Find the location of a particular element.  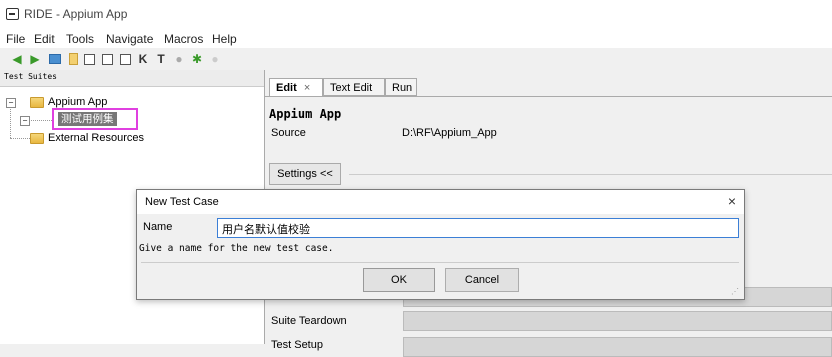

name-label: Name is located at coordinates (158, 227).